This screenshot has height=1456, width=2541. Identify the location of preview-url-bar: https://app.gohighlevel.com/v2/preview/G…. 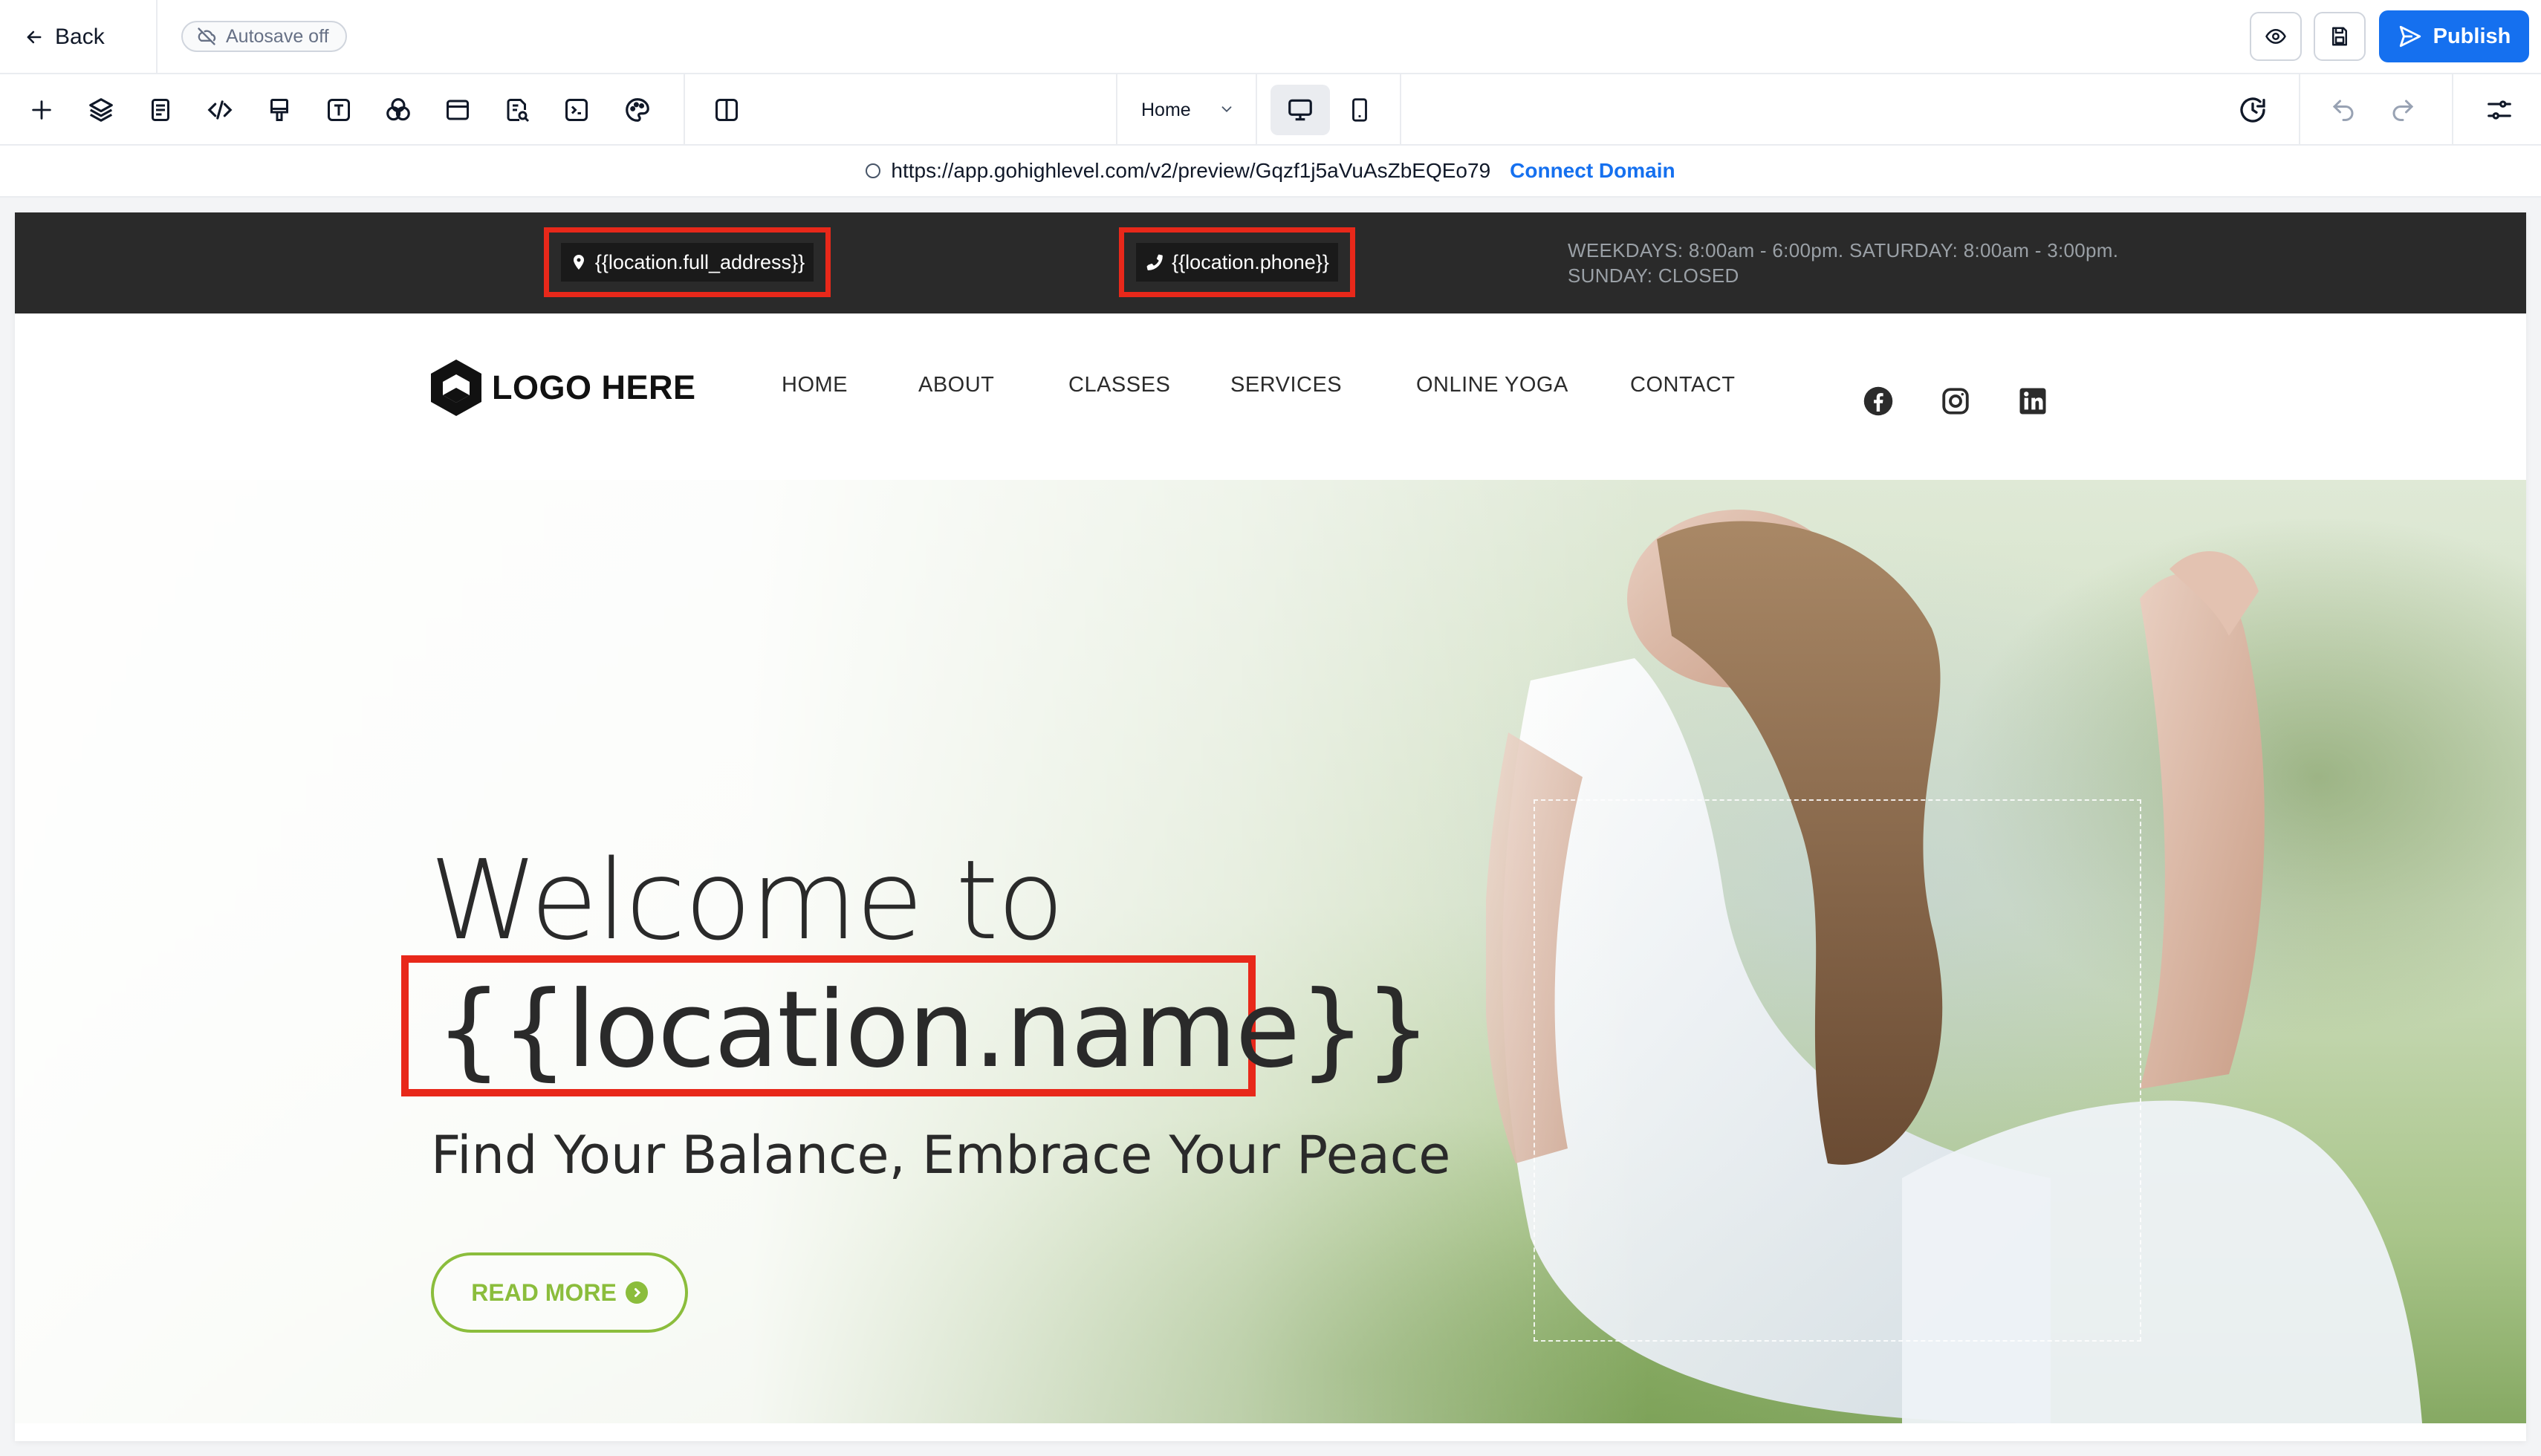
(1270, 172).